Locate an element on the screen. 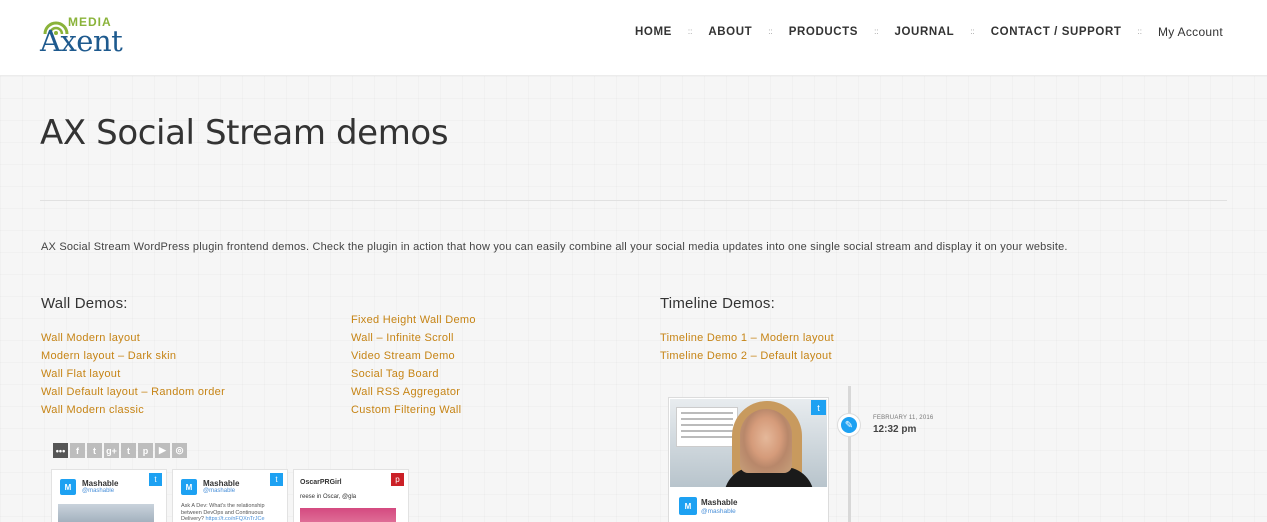 The image size is (1267, 522). card-author: OscarPRGirl is located at coordinates (321, 482).